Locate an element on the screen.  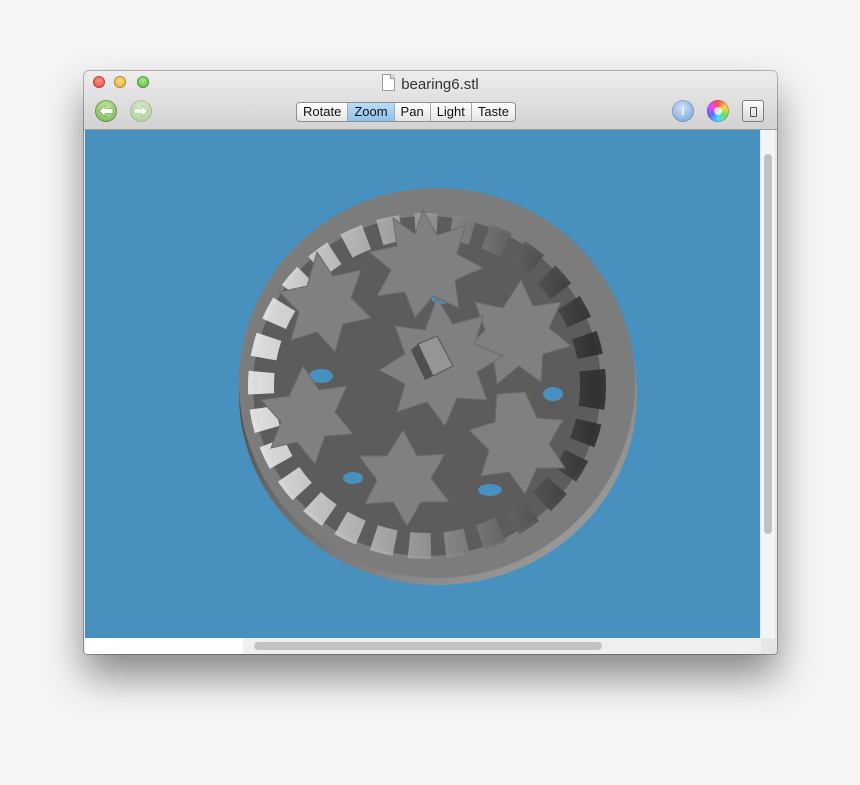
horizontal-scroll-track-start is located at coordinates (164, 646).